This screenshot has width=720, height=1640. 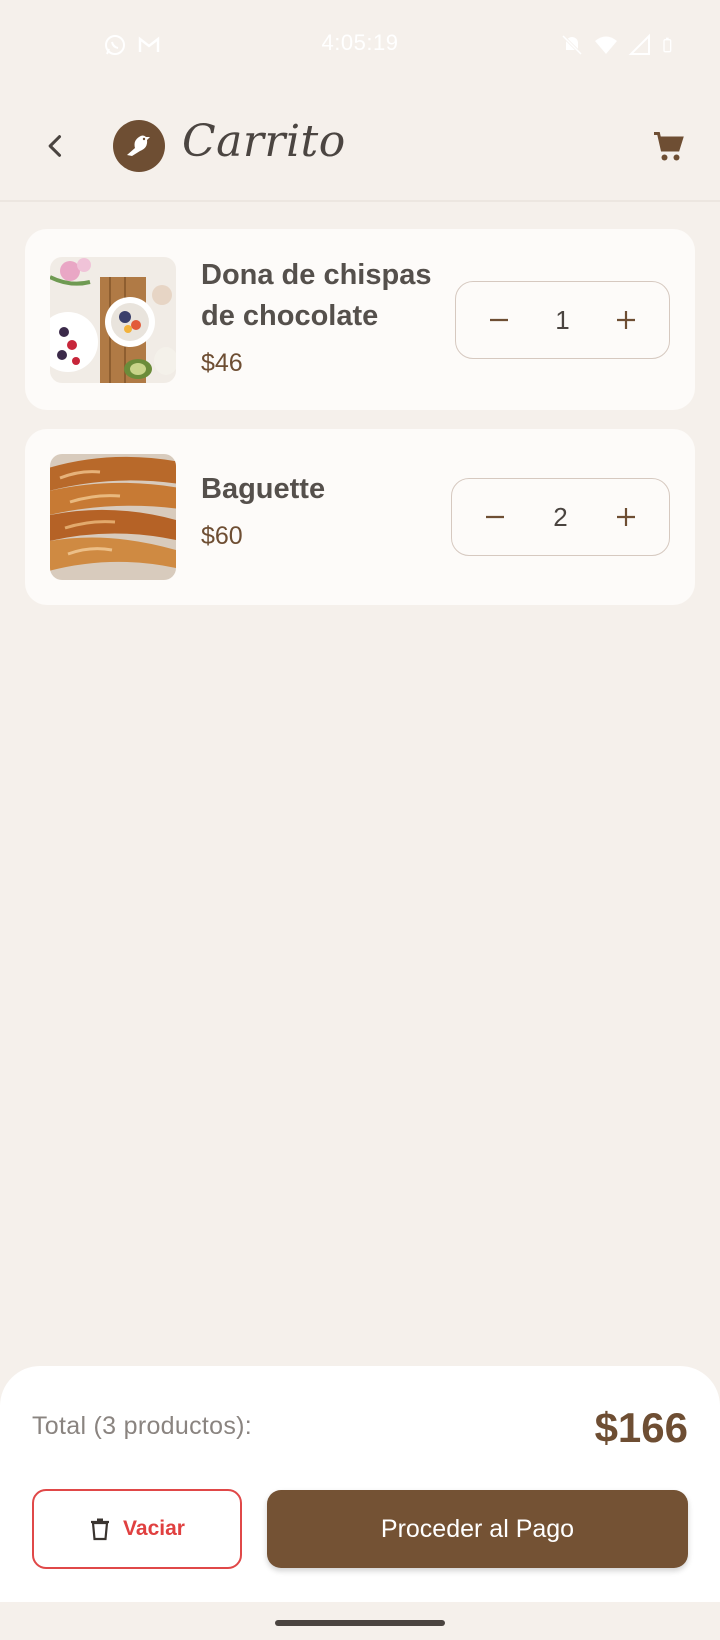 I want to click on quantity-stepper: 1, so click(x=562, y=320).